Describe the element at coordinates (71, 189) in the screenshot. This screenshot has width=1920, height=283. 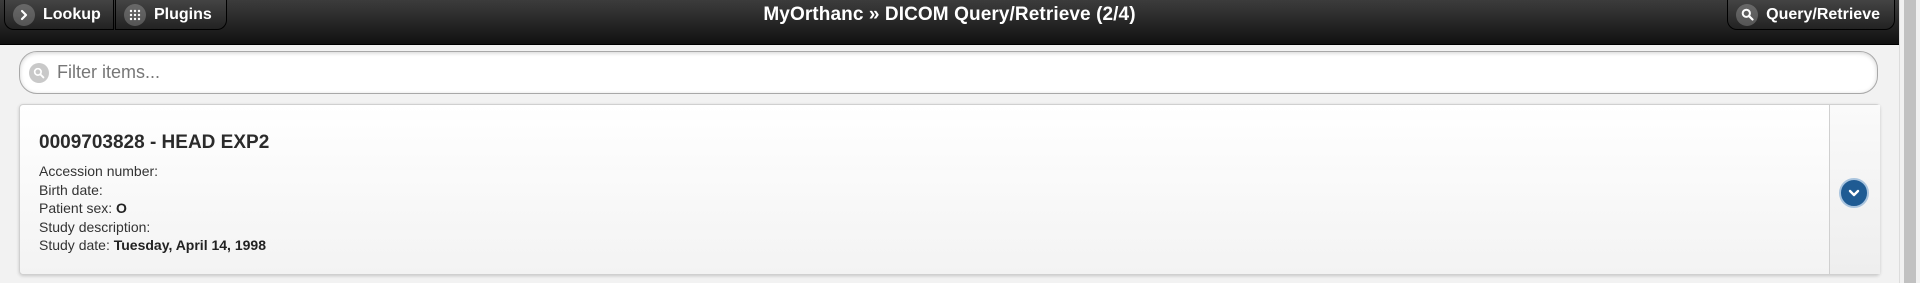
I see `field-label: Birth date:` at that location.